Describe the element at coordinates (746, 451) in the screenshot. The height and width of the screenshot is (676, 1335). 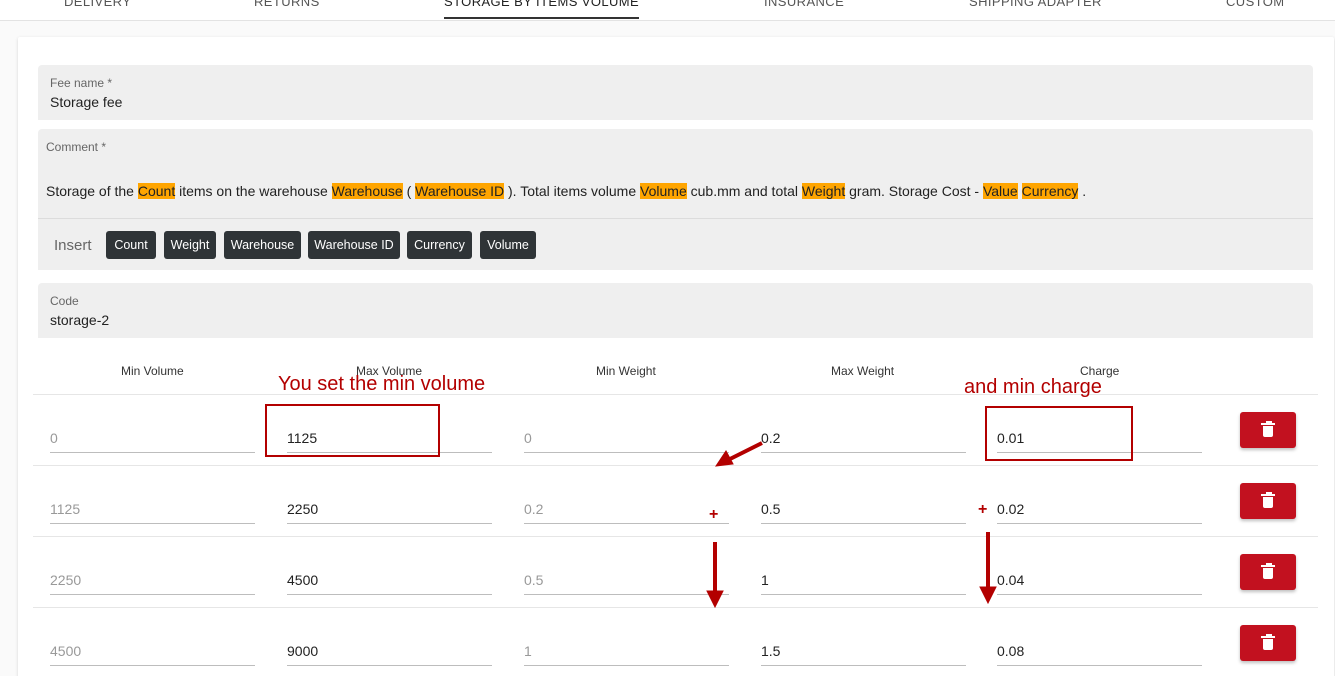
I see `arrow-diagonal-icon` at that location.